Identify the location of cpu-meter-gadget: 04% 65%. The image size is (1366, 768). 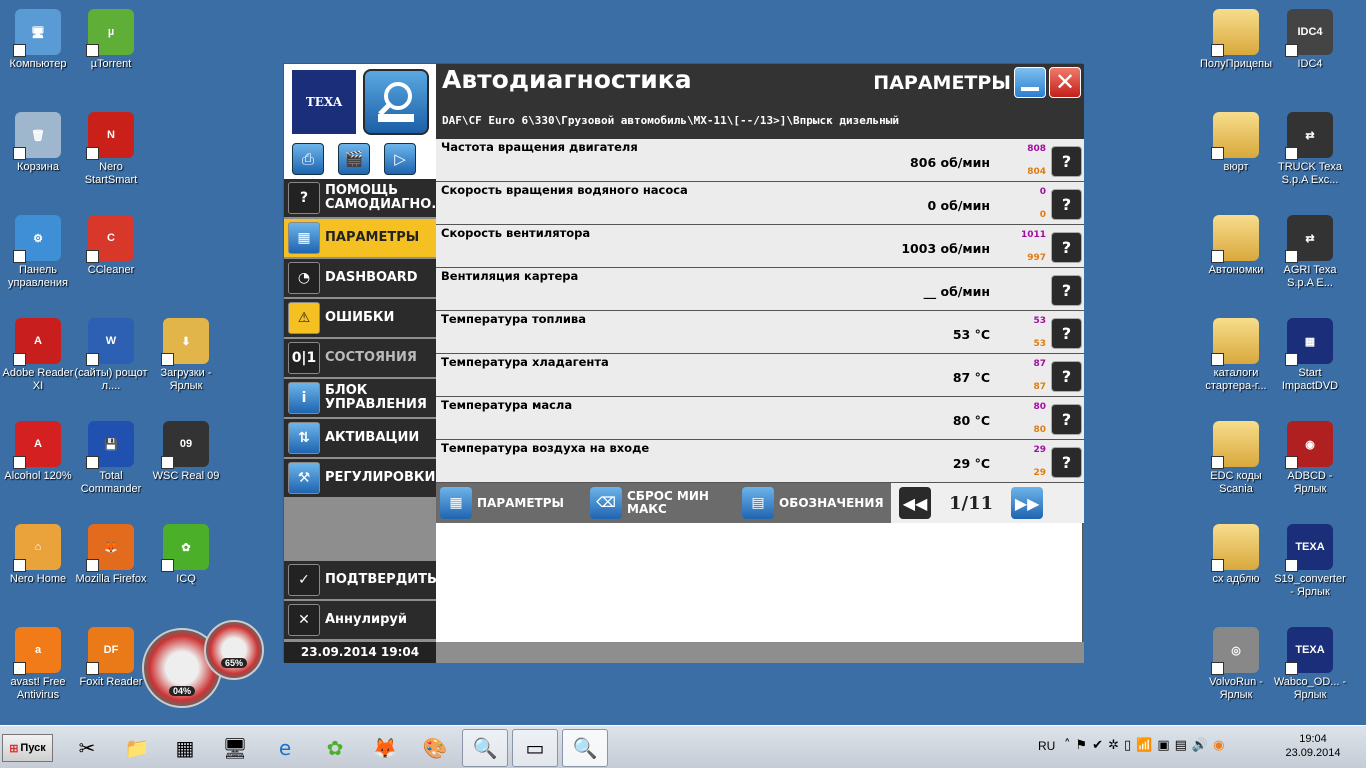
(203, 670).